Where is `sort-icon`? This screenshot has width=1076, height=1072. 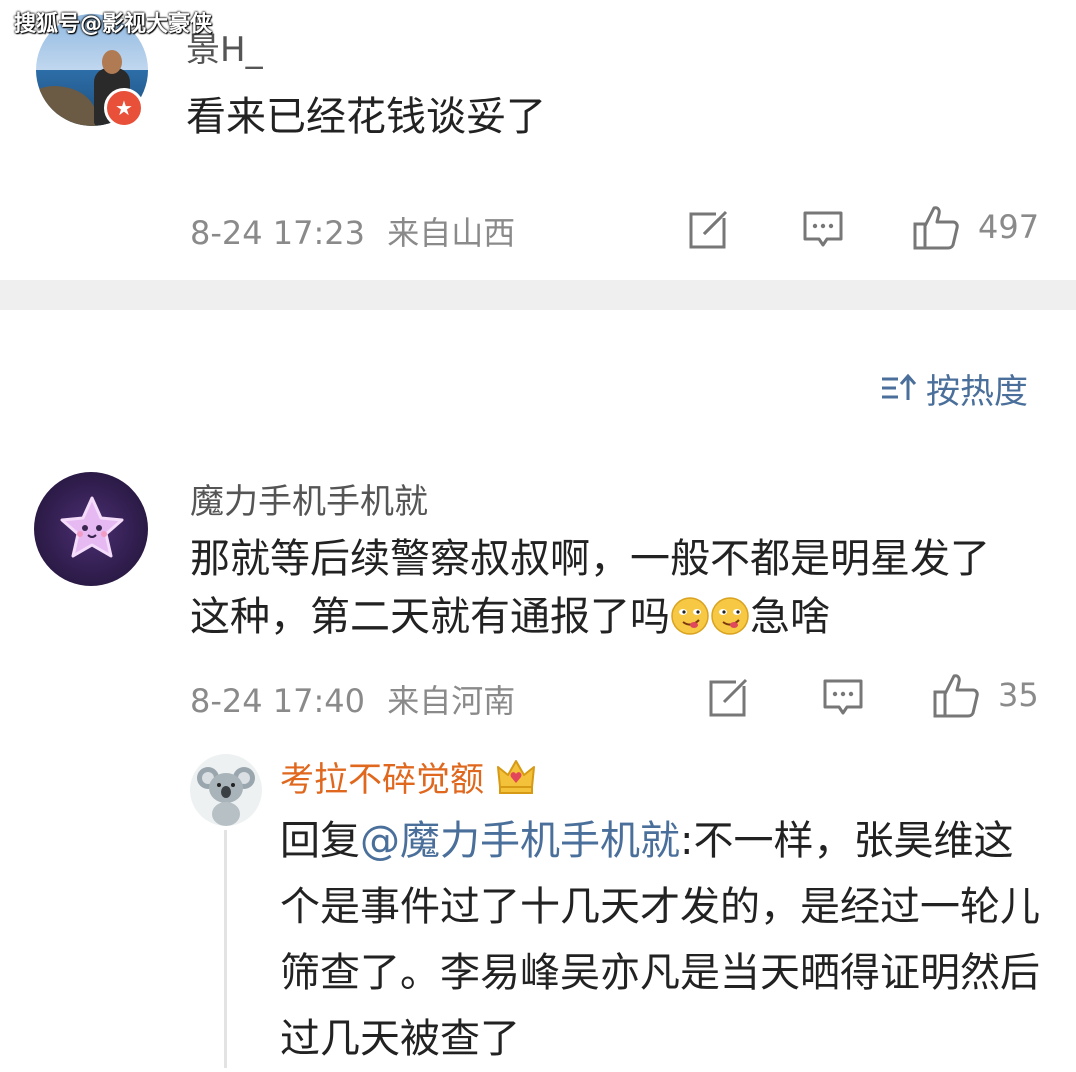 sort-icon is located at coordinates (899, 386).